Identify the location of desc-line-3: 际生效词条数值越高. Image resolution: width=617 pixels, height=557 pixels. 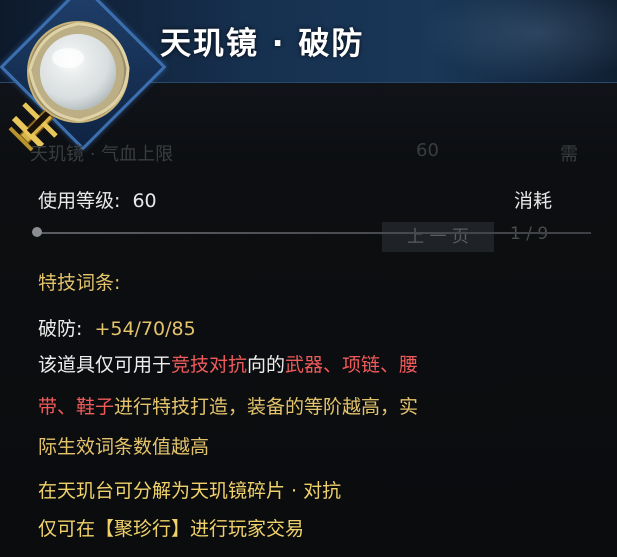
(124, 447).